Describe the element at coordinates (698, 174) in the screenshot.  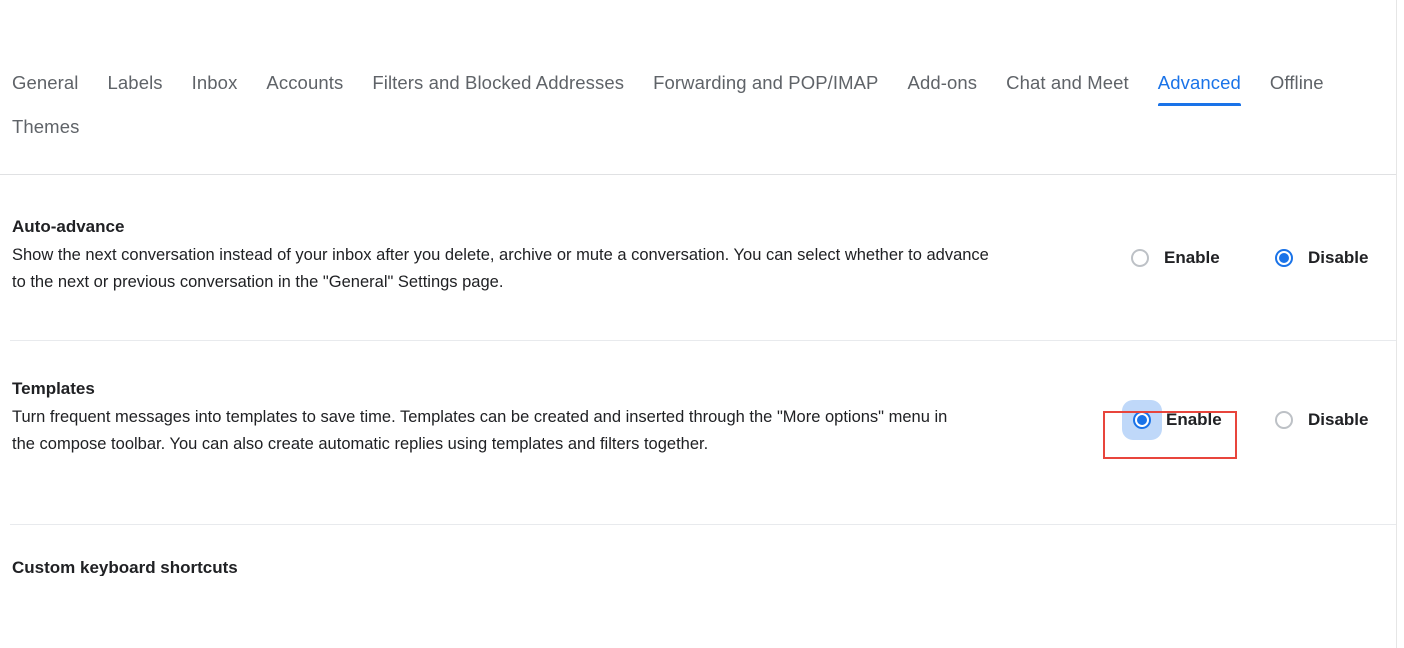
I see `divider-below-tabs` at that location.